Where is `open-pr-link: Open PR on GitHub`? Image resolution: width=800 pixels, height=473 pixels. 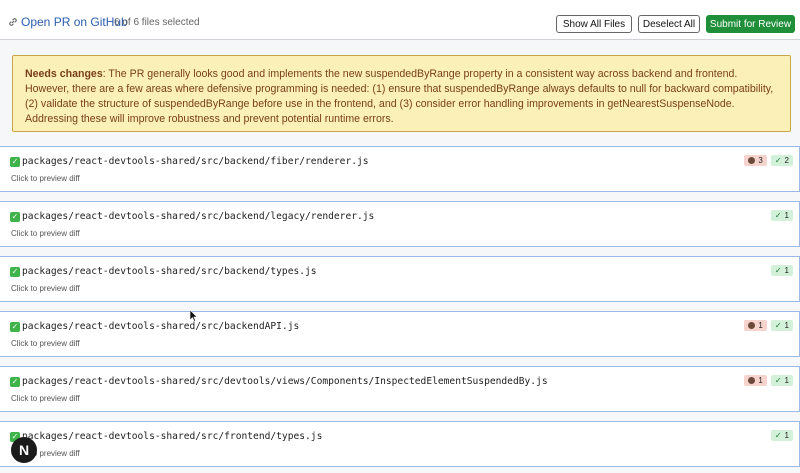
open-pr-link: Open PR on GitHub is located at coordinates (68, 22).